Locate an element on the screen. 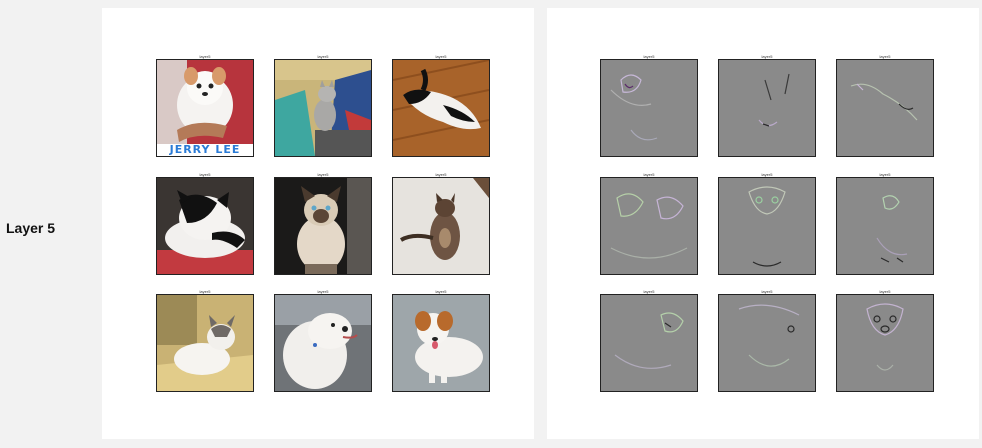  original-image-cell: layer5 JERRY LEE is located at coordinates (205, 105).